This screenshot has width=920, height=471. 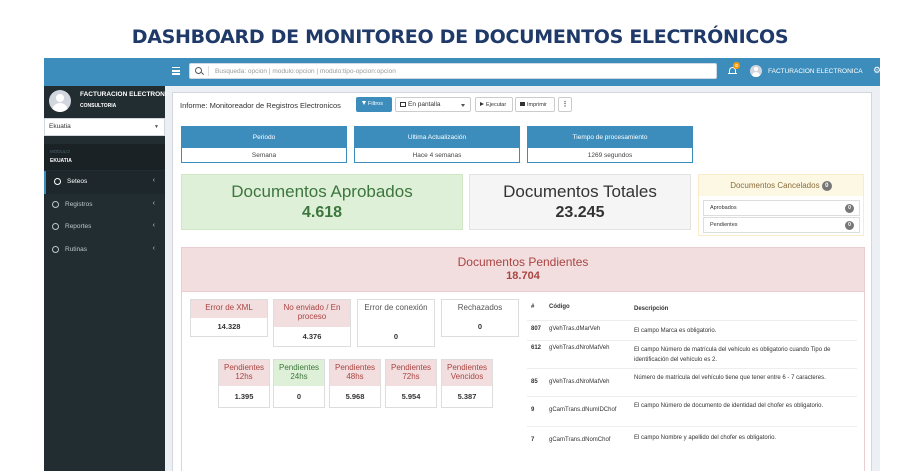 I want to click on search-input, so click(x=462, y=71).